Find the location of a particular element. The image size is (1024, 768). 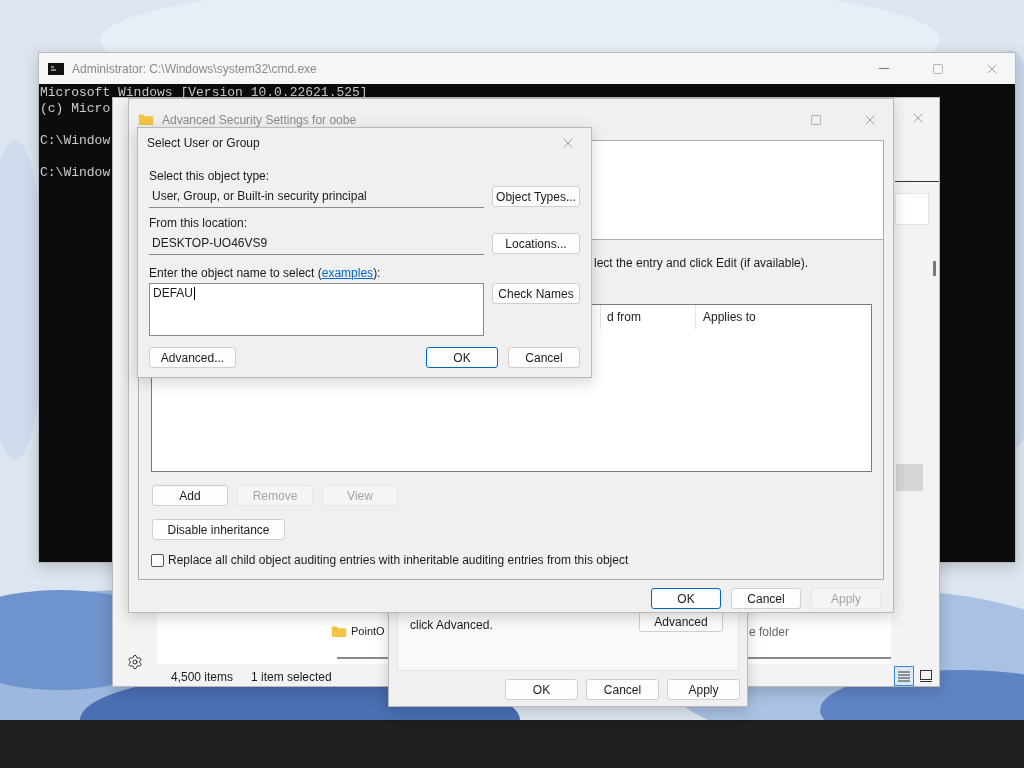

column-header: Applies to is located at coordinates (783, 317).